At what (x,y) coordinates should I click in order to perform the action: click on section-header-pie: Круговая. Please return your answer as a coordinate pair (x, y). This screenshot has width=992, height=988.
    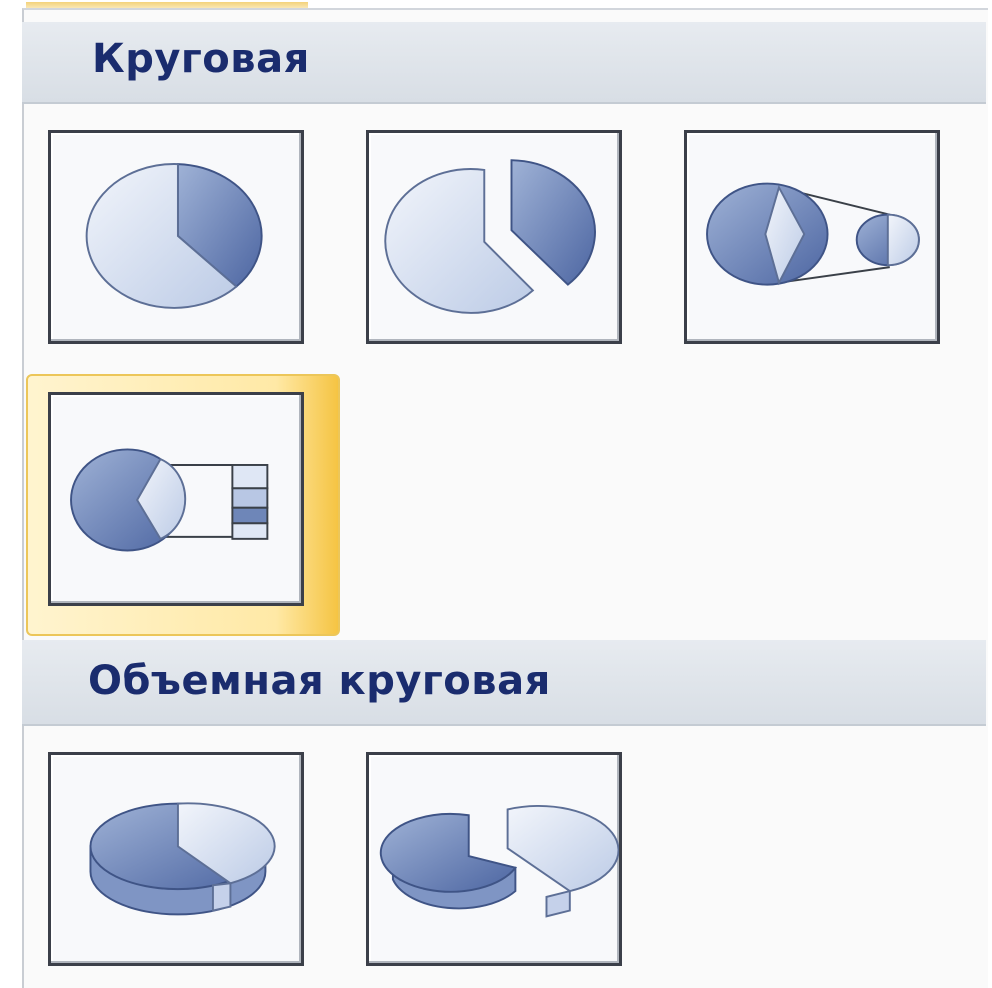
    Looking at the image, I should click on (504, 63).